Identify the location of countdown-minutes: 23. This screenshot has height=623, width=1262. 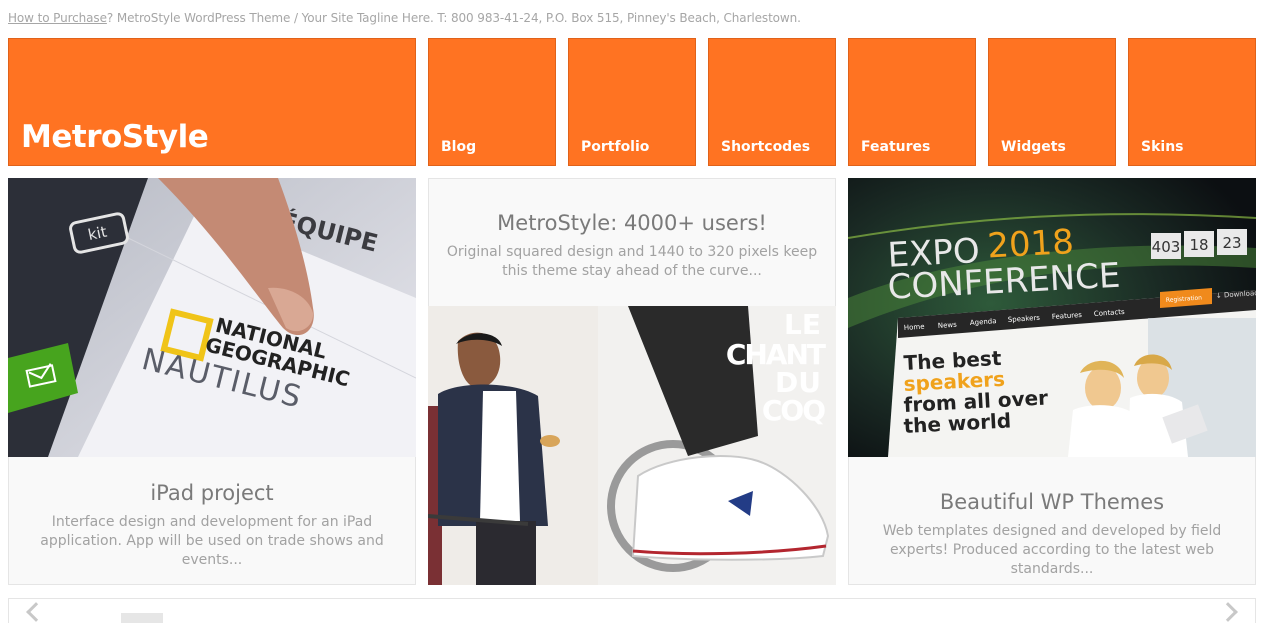
(1231, 243).